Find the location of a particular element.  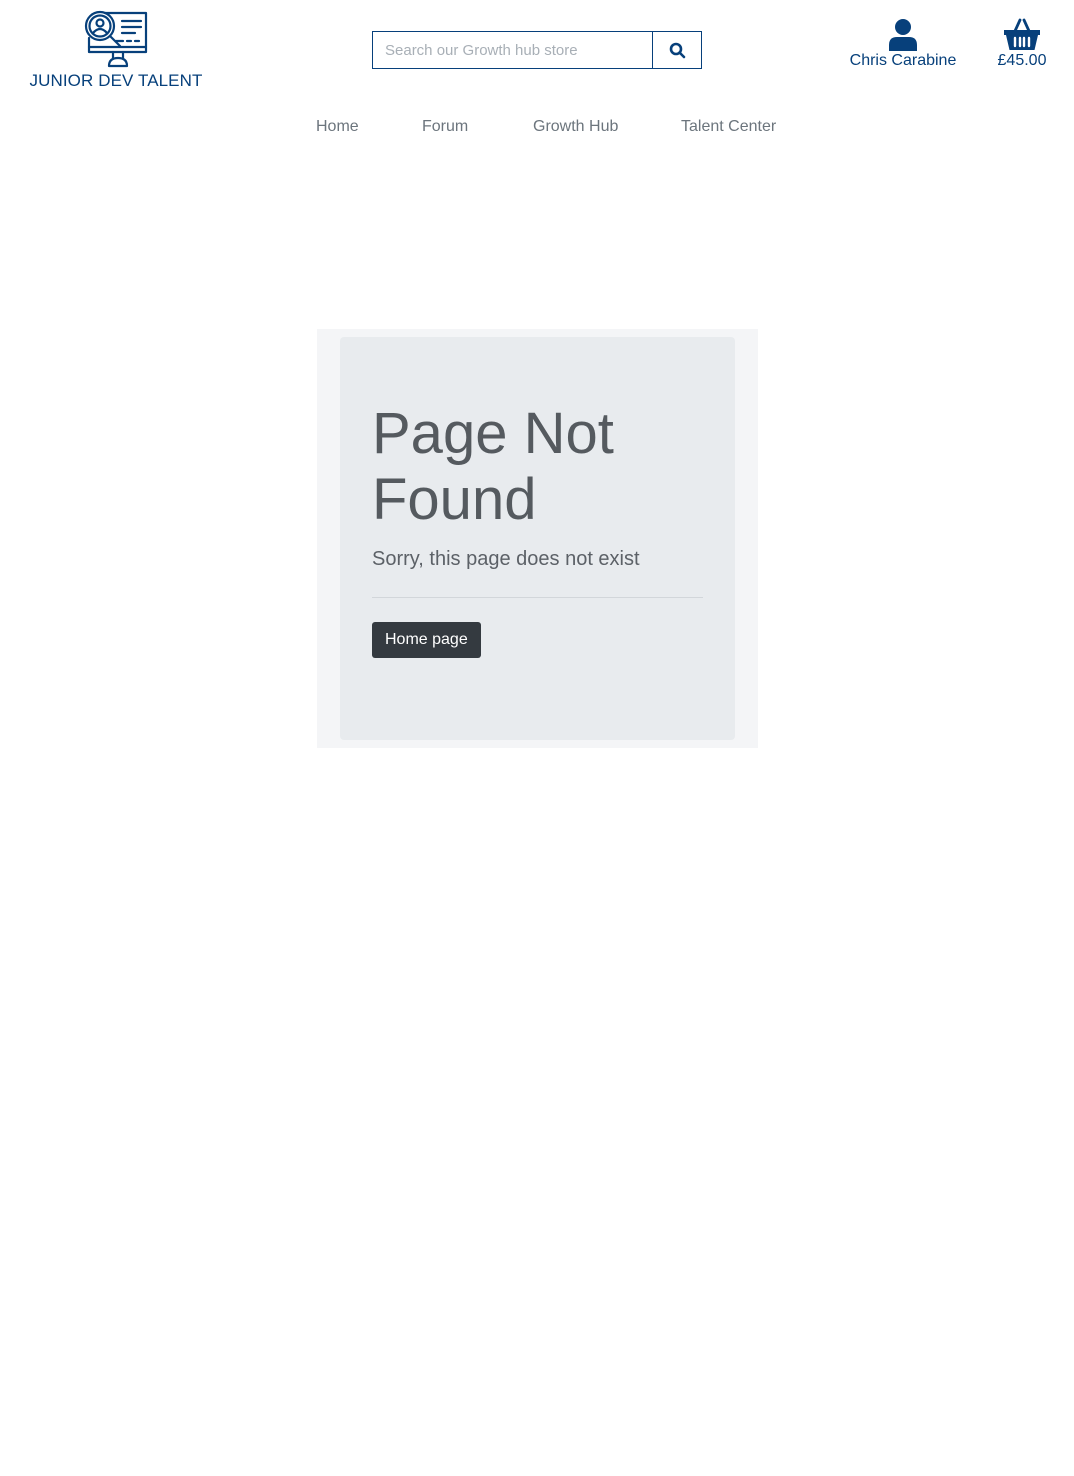

divider is located at coordinates (537, 597).